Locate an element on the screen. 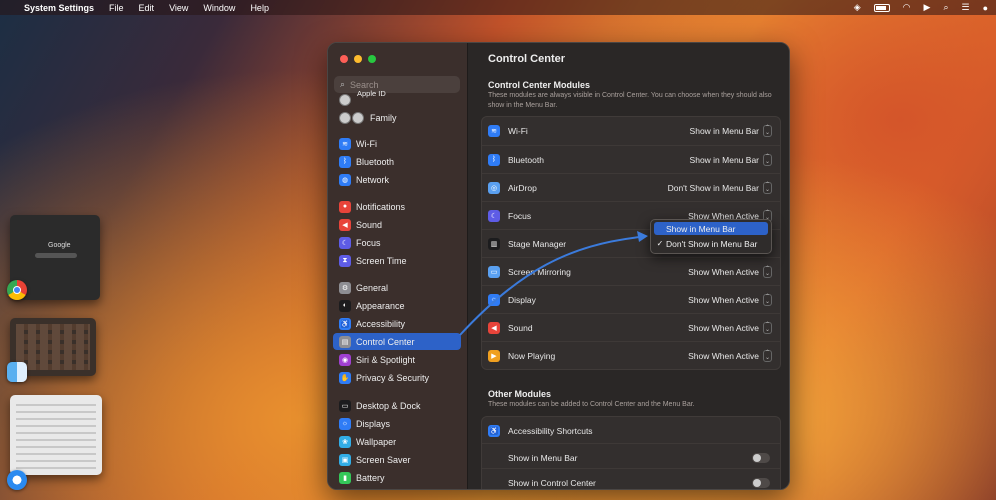 The height and width of the screenshot is (500, 996). menu-window: Window is located at coordinates (219, 8).